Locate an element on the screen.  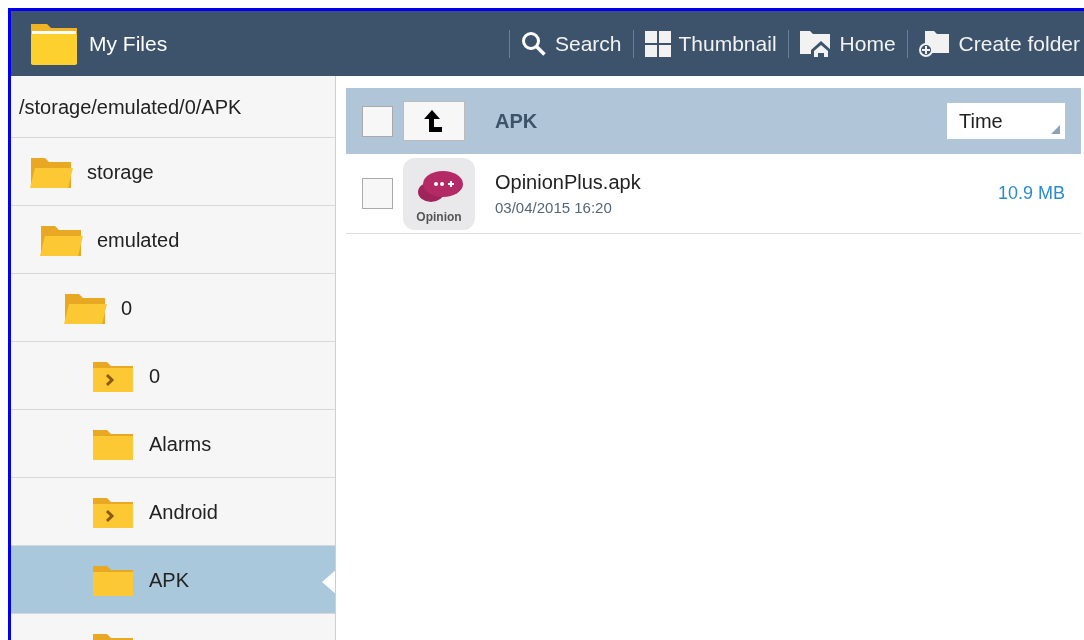
app-title: My Files is located at coordinates (128, 43).